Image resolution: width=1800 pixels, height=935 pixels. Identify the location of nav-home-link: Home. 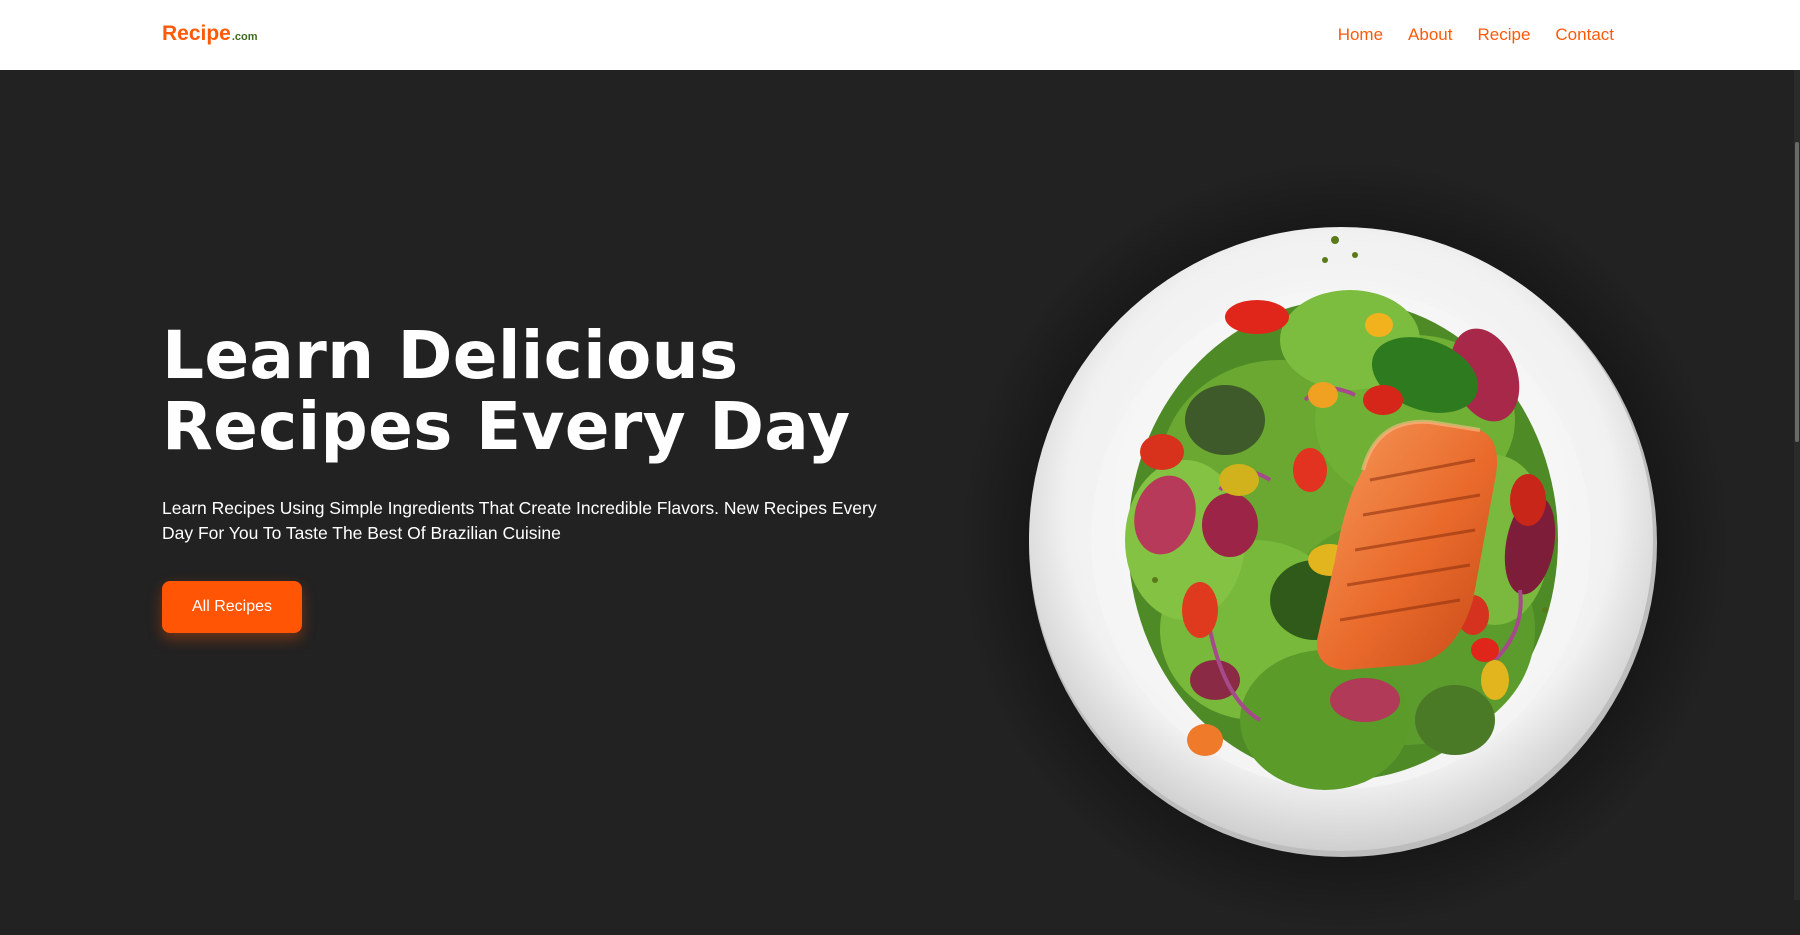
(1360, 35).